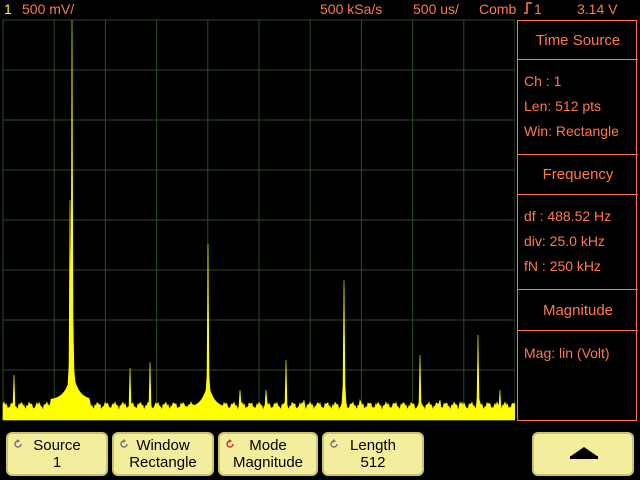  Describe the element at coordinates (568, 216) in the screenshot. I see `df-line: df : 488.52 Hz` at that location.